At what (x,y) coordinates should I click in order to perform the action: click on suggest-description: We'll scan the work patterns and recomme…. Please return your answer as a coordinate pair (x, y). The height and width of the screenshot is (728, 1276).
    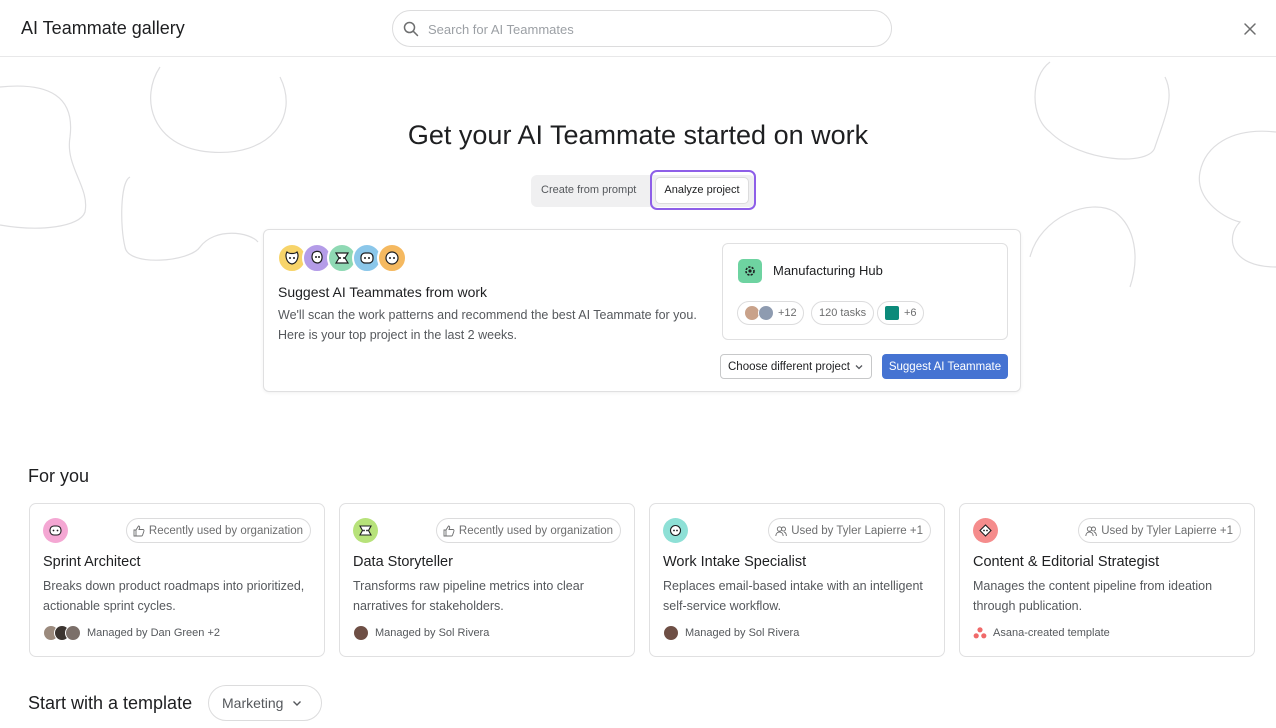
    Looking at the image, I should click on (487, 325).